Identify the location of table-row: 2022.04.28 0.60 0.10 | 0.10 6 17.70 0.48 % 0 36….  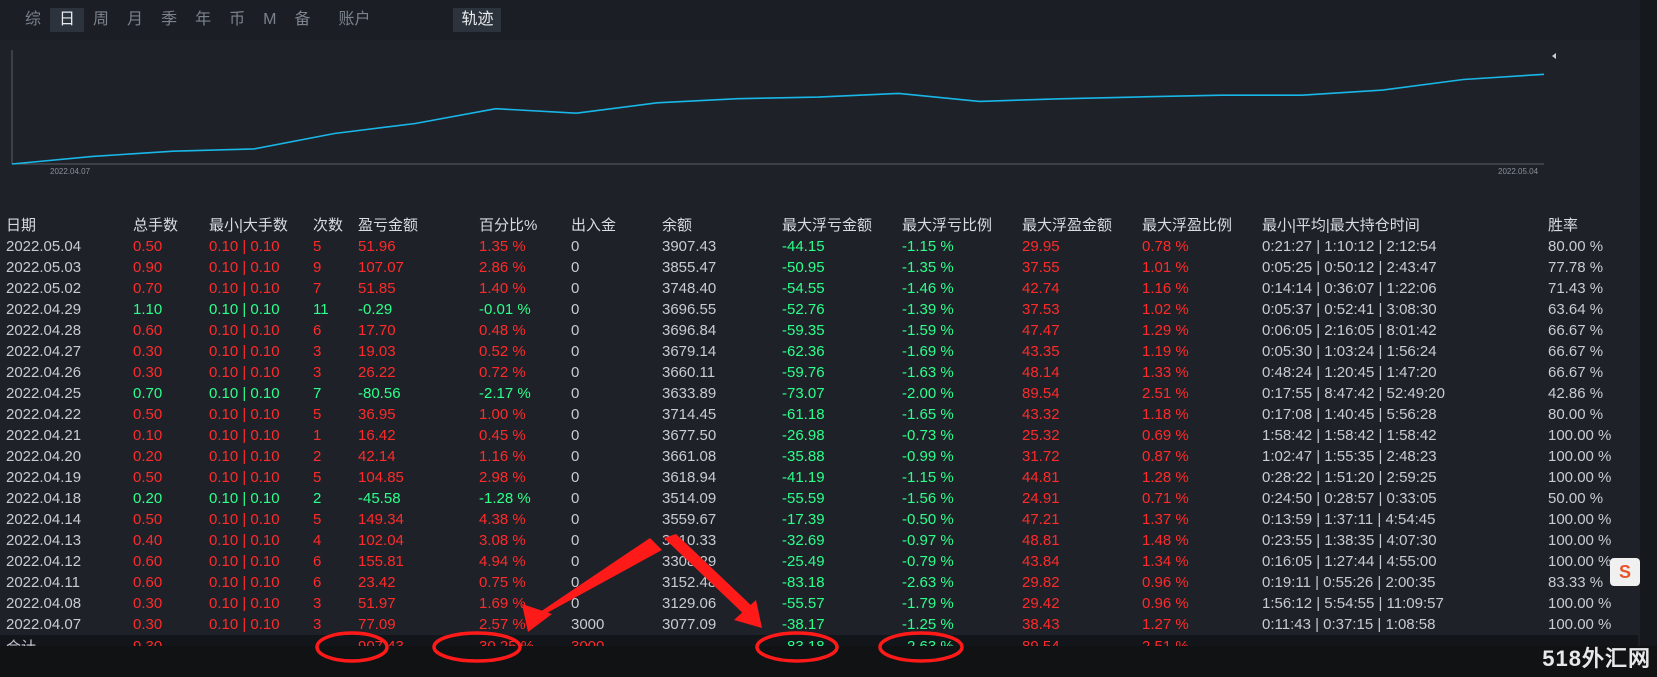
(819, 330).